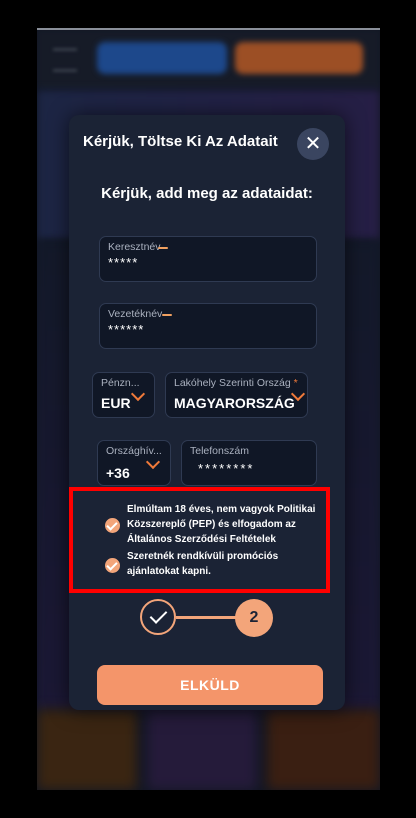 This screenshot has width=416, height=818. Describe the element at coordinates (116, 403) in the screenshot. I see `currency-value: EUR` at that location.